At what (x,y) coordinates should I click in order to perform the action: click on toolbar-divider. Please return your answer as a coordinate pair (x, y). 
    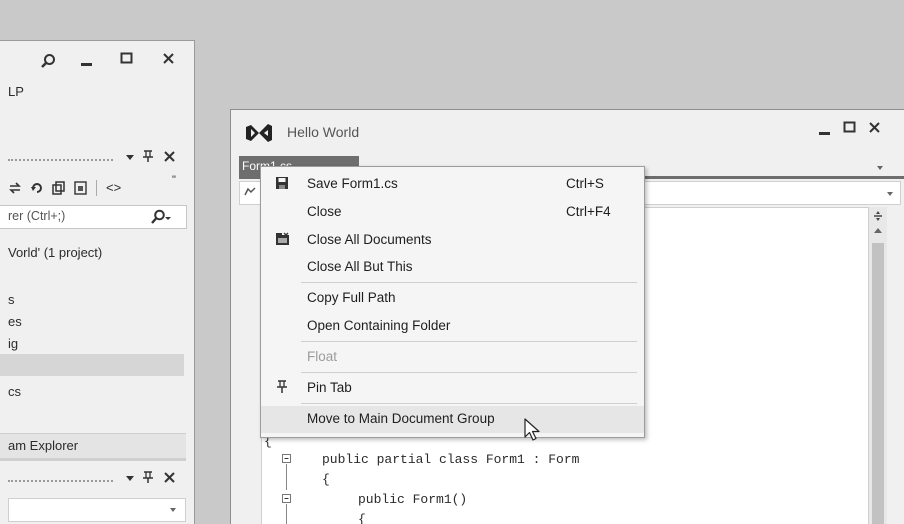
    Looking at the image, I should click on (96, 188).